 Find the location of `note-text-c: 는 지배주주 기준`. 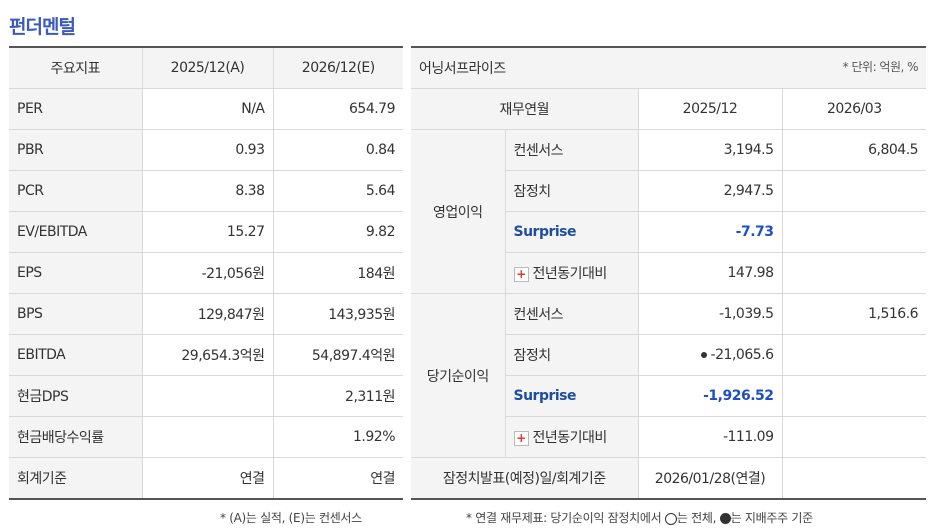

note-text-c: 는 지배주주 기준 is located at coordinates (772, 518).